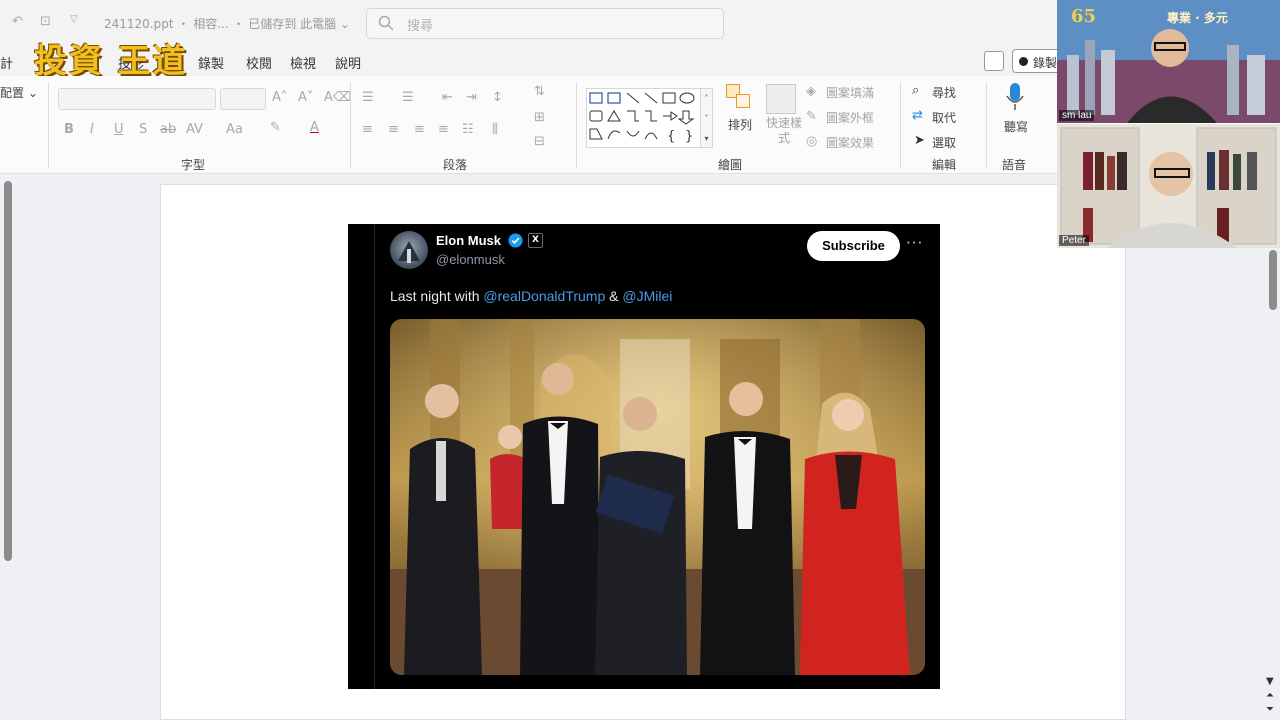 The width and height of the screenshot is (1280, 720). Describe the element at coordinates (1014, 165) in the screenshot. I see `voice-group-label: 語音` at that location.